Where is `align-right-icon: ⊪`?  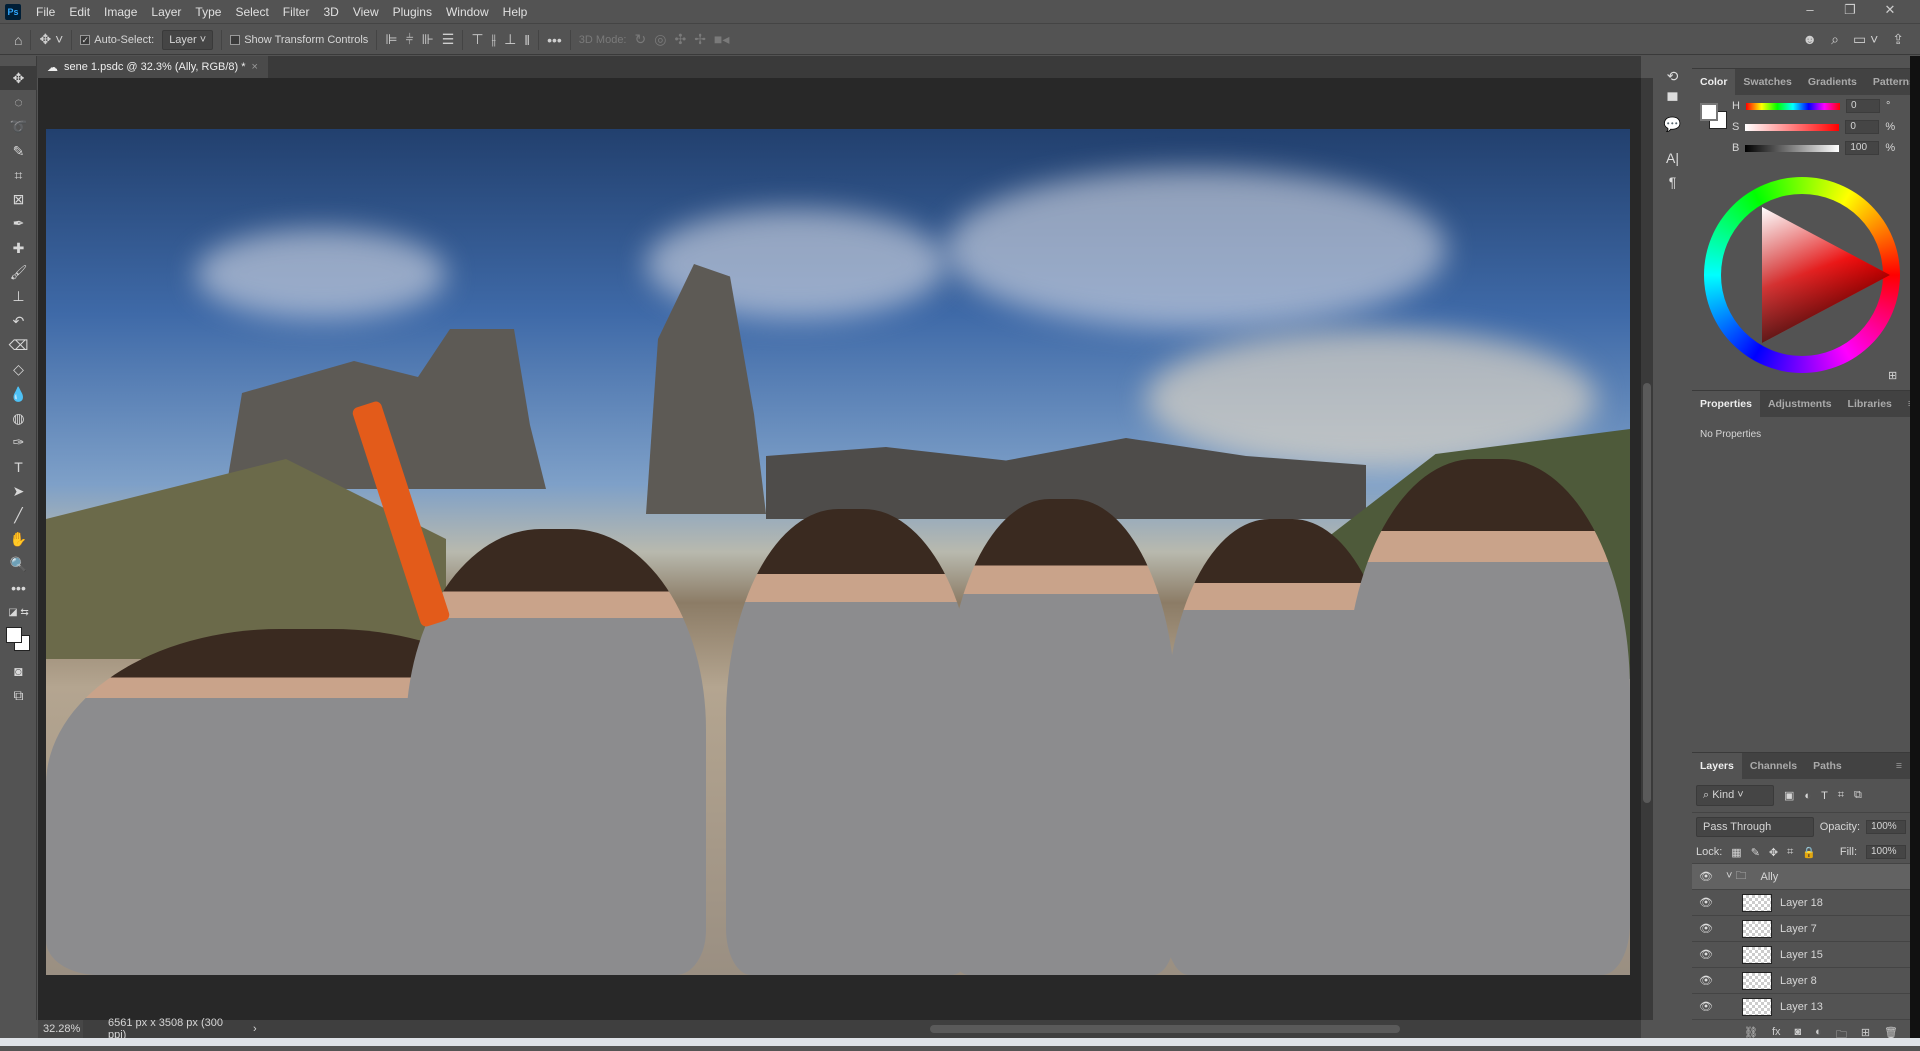 align-right-icon: ⊪ is located at coordinates (428, 39).